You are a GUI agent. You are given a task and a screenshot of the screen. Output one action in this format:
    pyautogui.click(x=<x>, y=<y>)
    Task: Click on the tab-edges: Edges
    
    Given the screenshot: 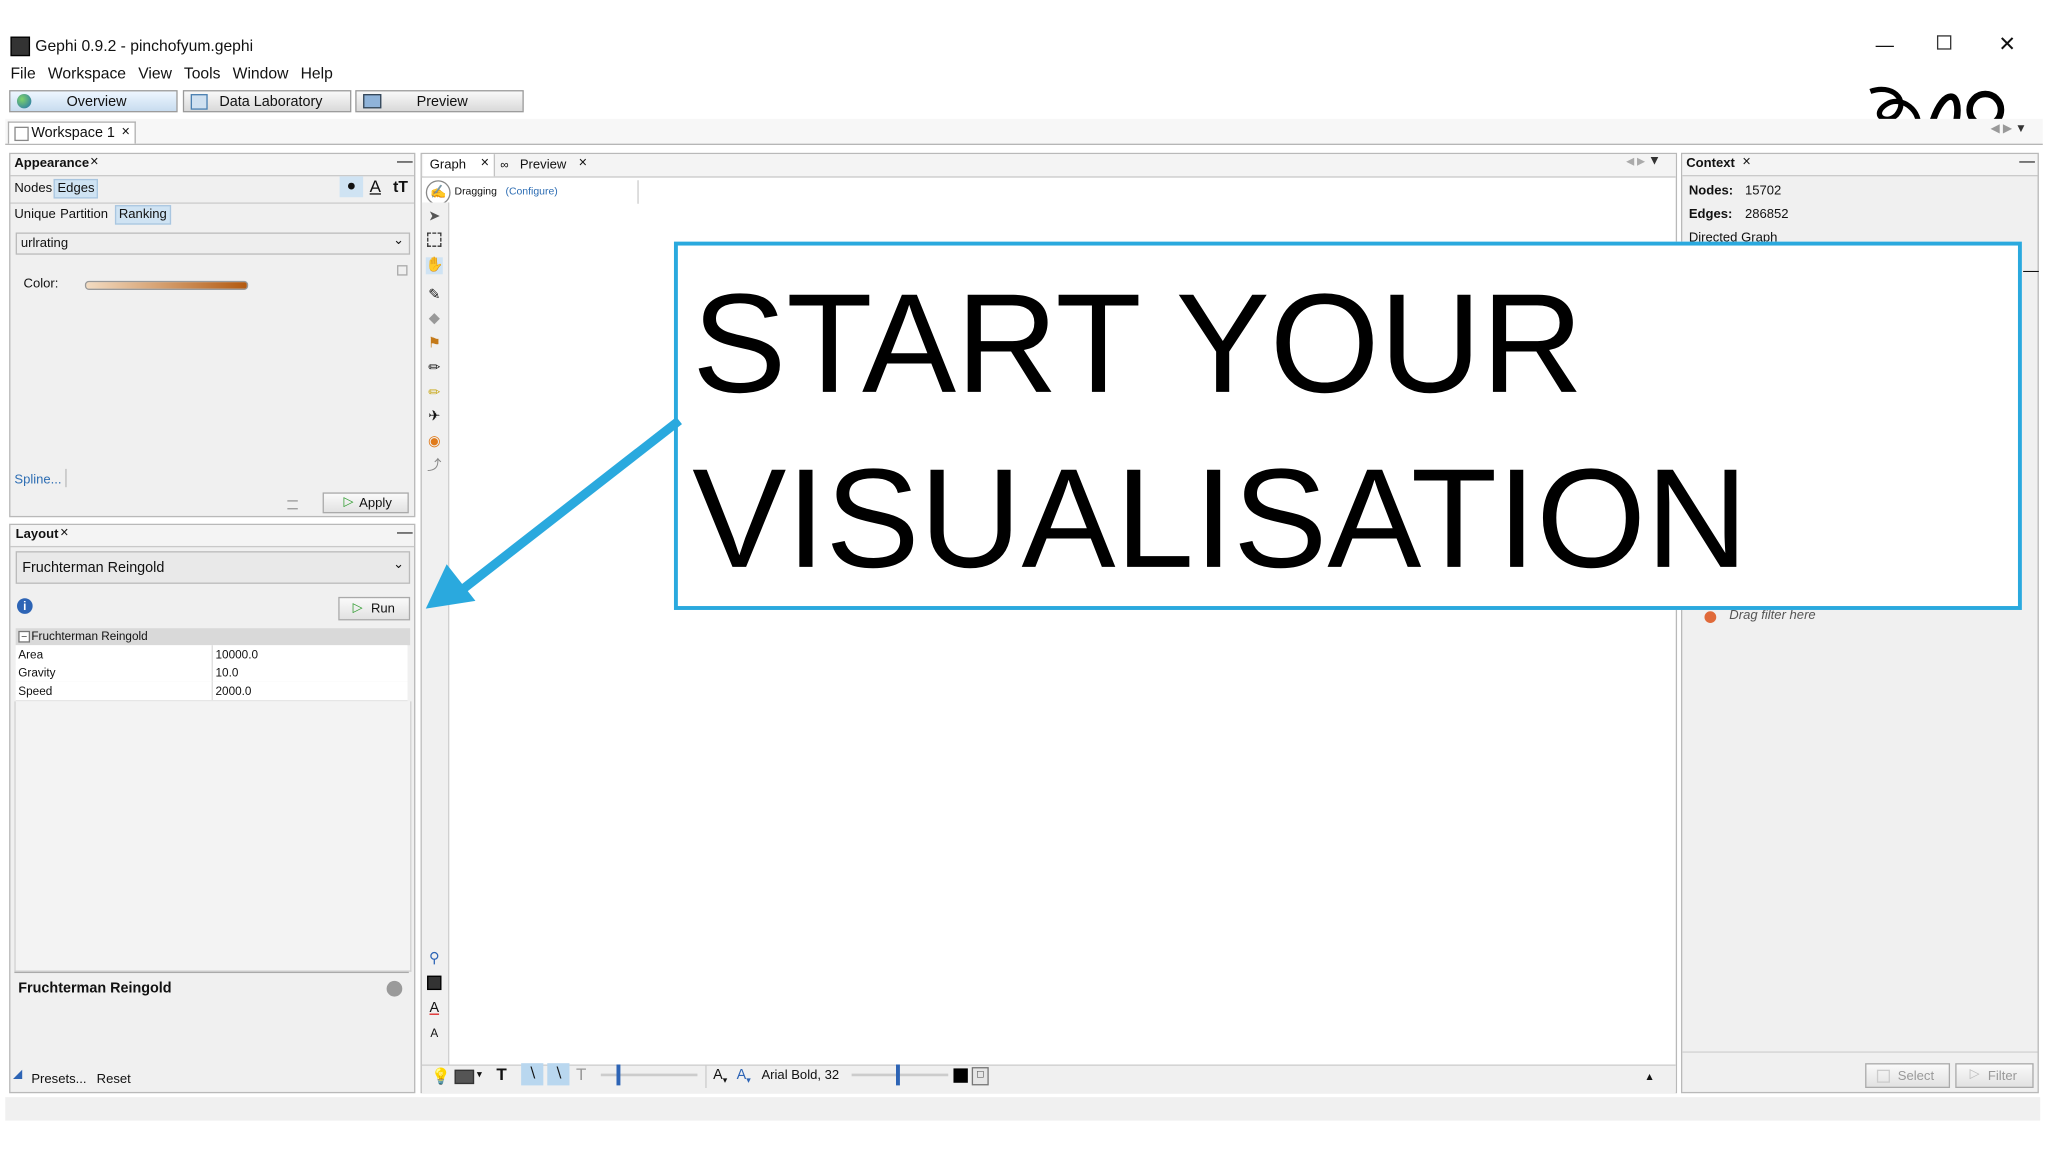 What is the action you would take?
    pyautogui.click(x=76, y=188)
    